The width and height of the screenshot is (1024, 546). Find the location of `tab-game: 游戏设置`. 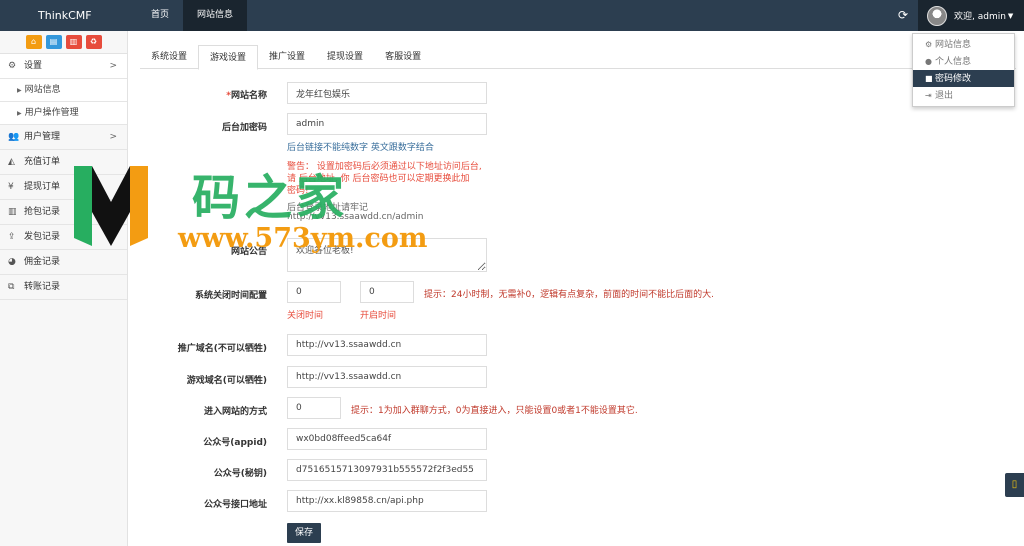

tab-game: 游戏设置 is located at coordinates (228, 57).